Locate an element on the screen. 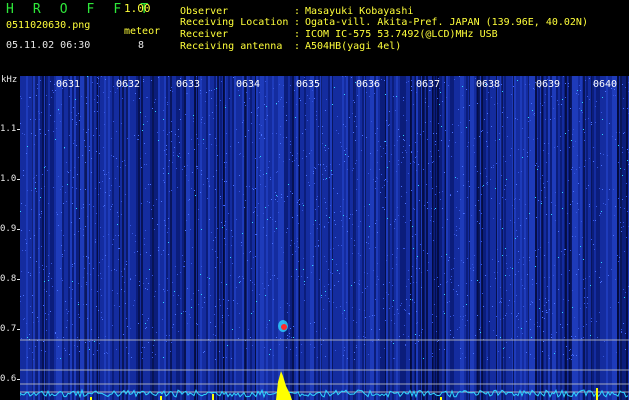  meteor-label: meteor is located at coordinates (142, 31).